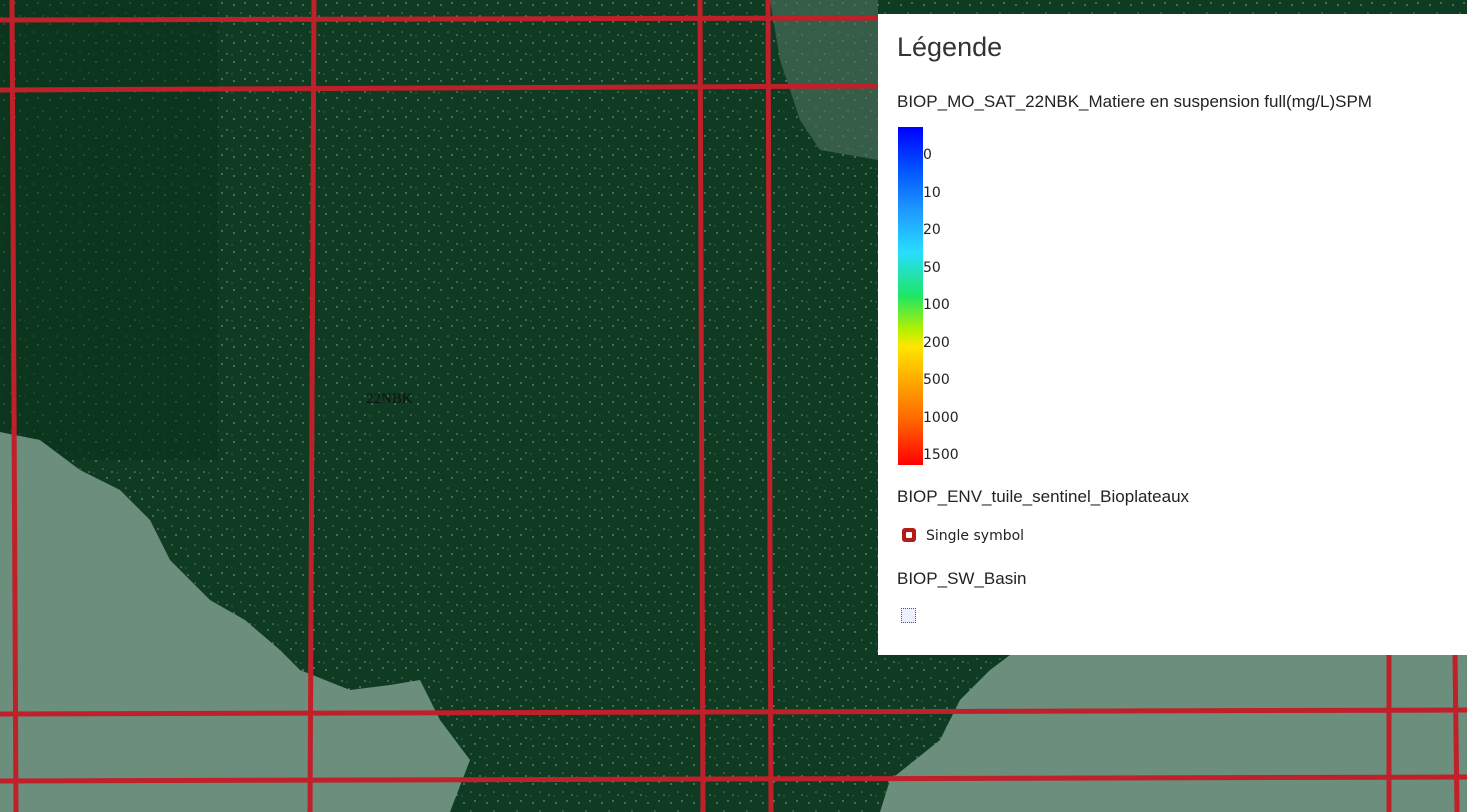 This screenshot has width=1467, height=812. Describe the element at coordinates (936, 305) in the screenshot. I see `ramp-label: 100` at that location.